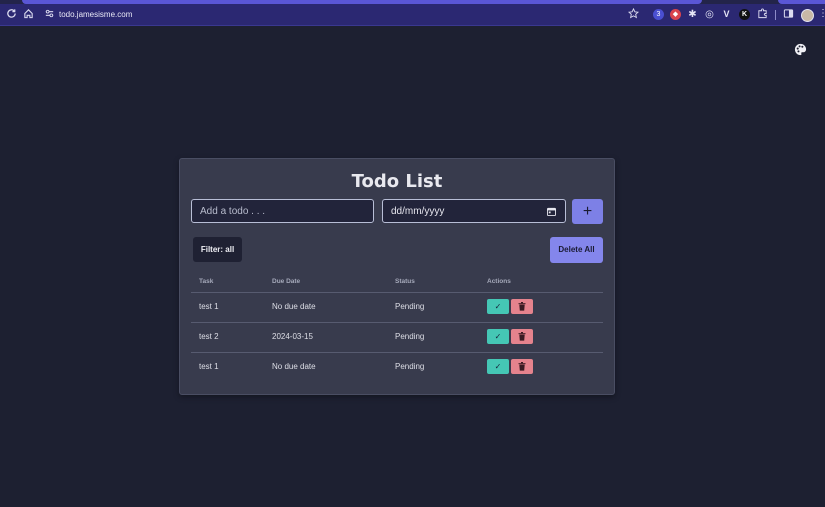  I want to click on column-header-due-date: Due Date, so click(286, 281).